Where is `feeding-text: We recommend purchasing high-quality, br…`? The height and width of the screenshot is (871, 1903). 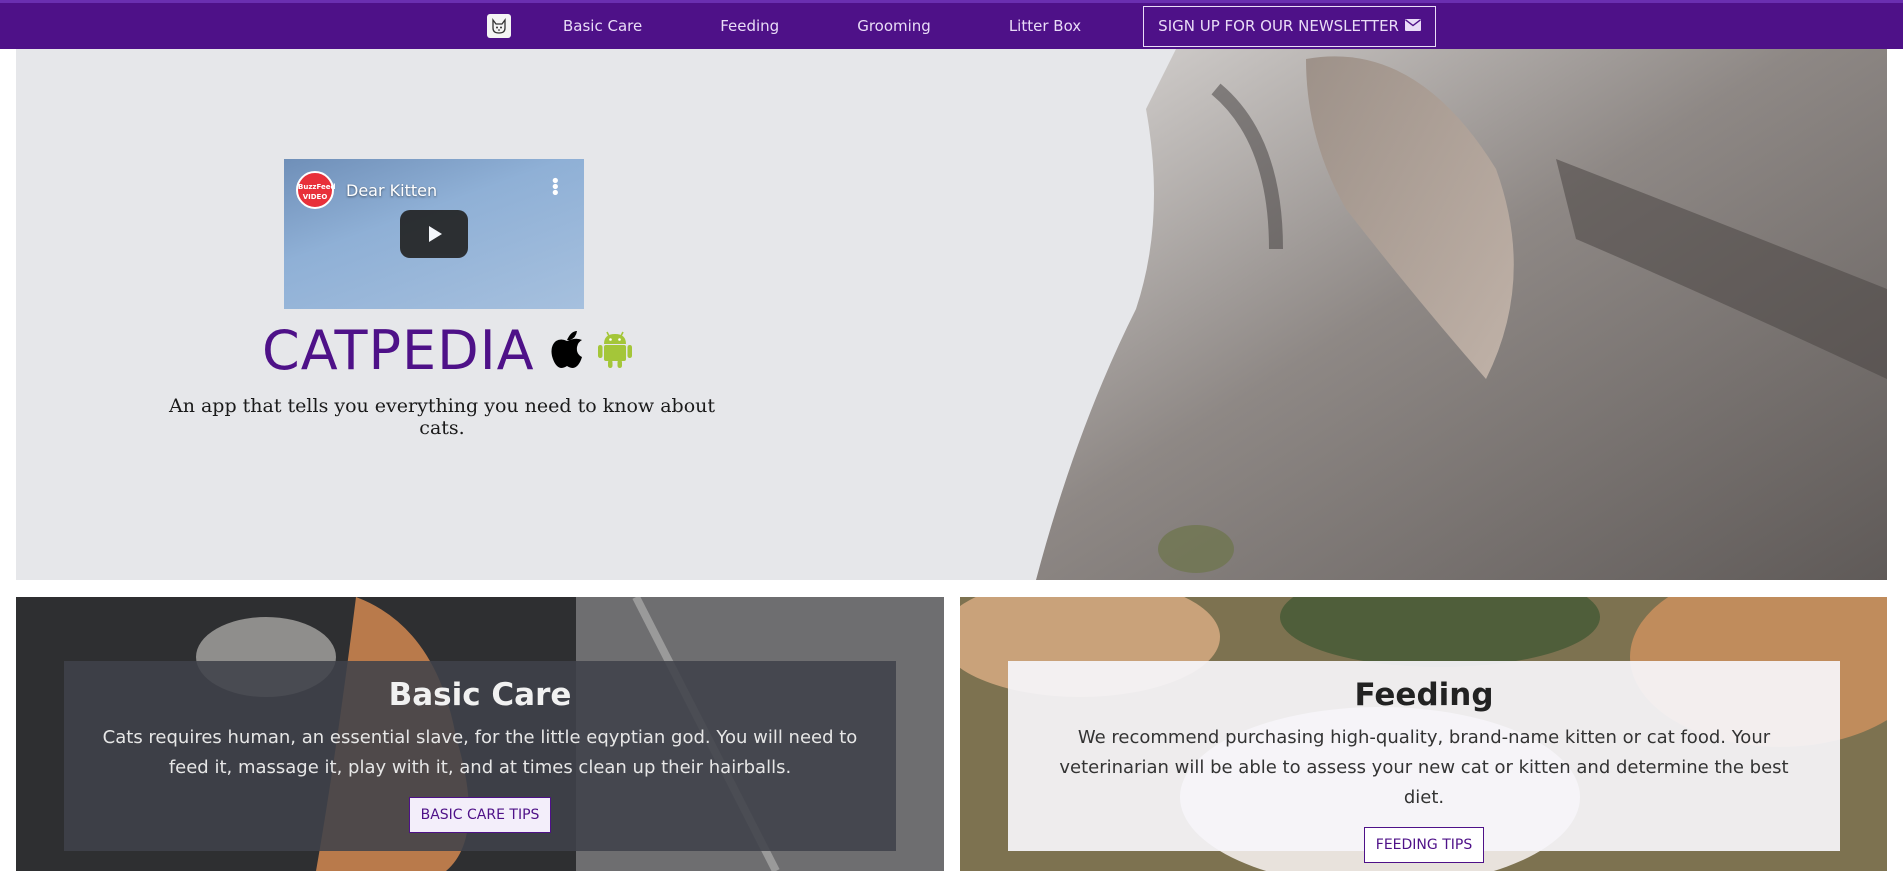
feeding-text: We recommend purchasing high-quality, br… is located at coordinates (1424, 767).